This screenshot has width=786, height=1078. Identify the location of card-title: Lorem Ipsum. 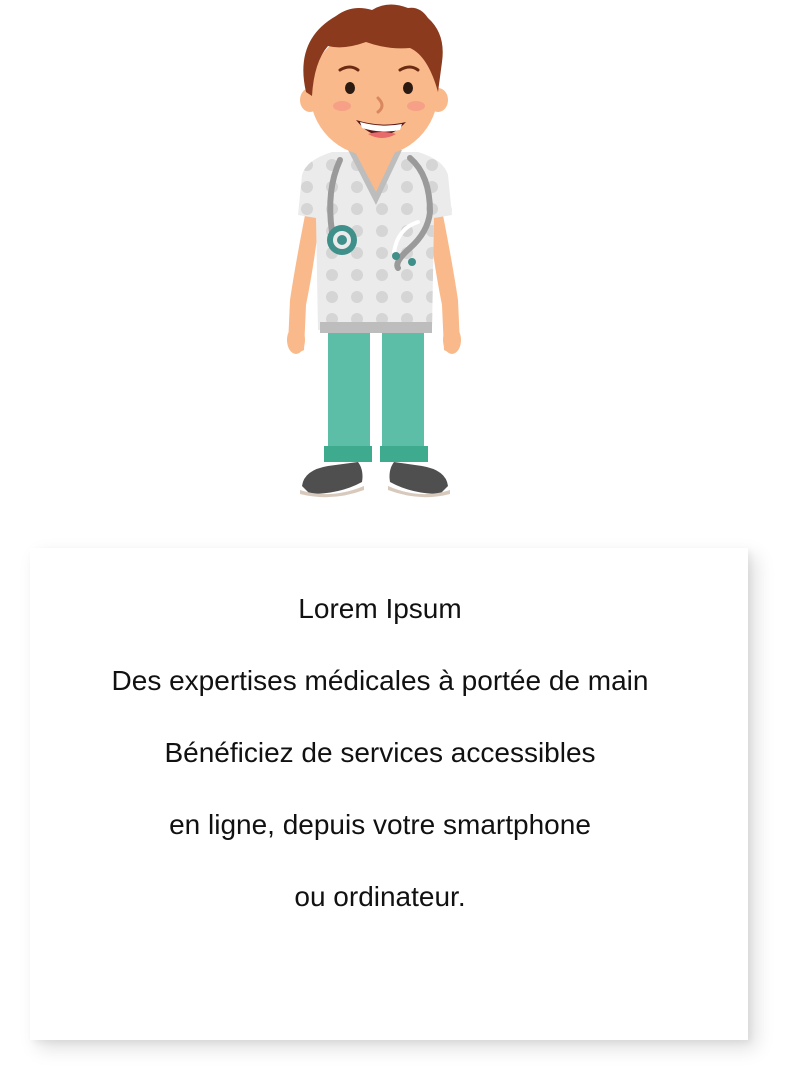
(380, 608).